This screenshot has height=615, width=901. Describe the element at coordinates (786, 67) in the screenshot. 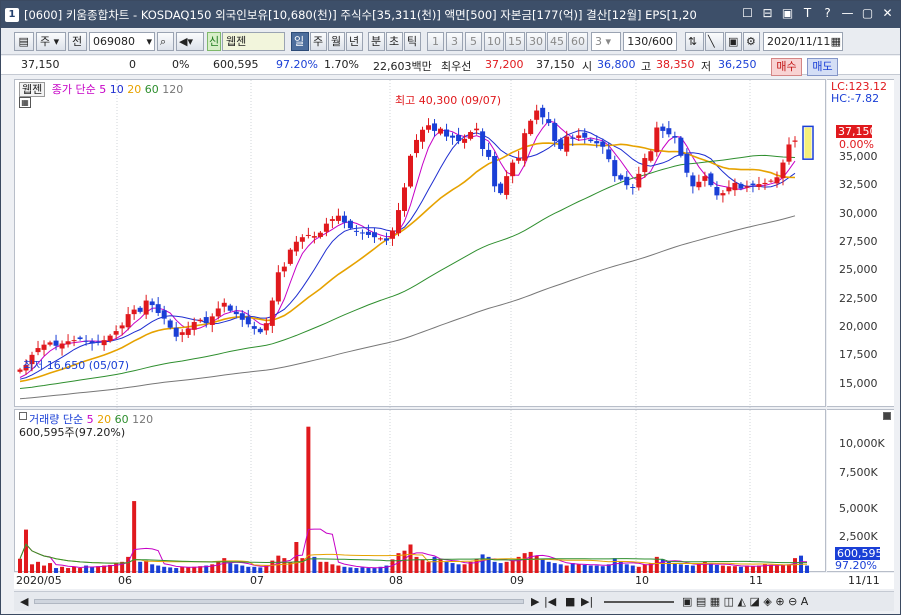

I see `buy-button: 매수` at that location.